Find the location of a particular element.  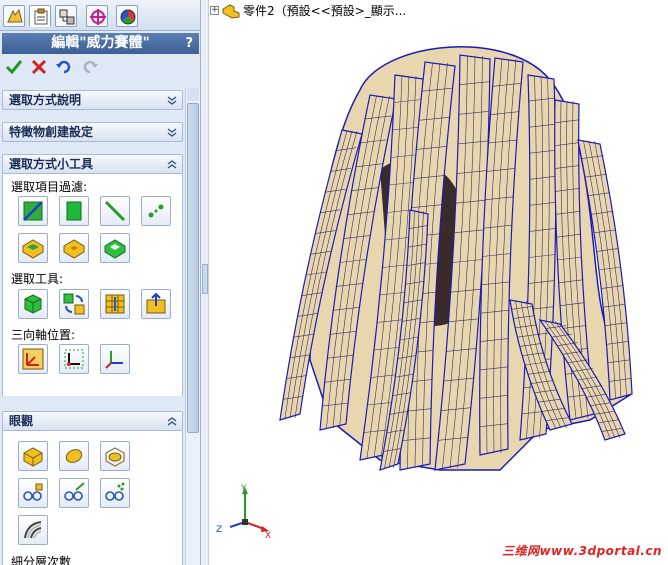

filter-body-yellow-button is located at coordinates (33, 248).